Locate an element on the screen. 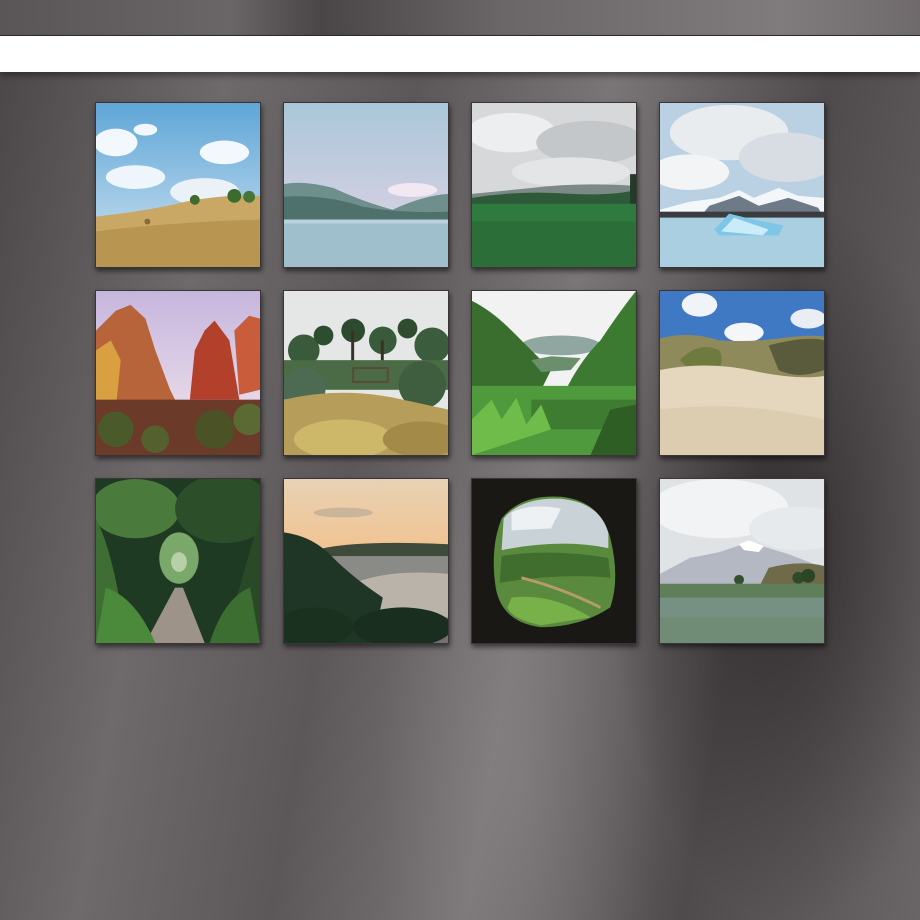 The image size is (920, 920). photo-thumbnail-wheat-field is located at coordinates (178, 185).